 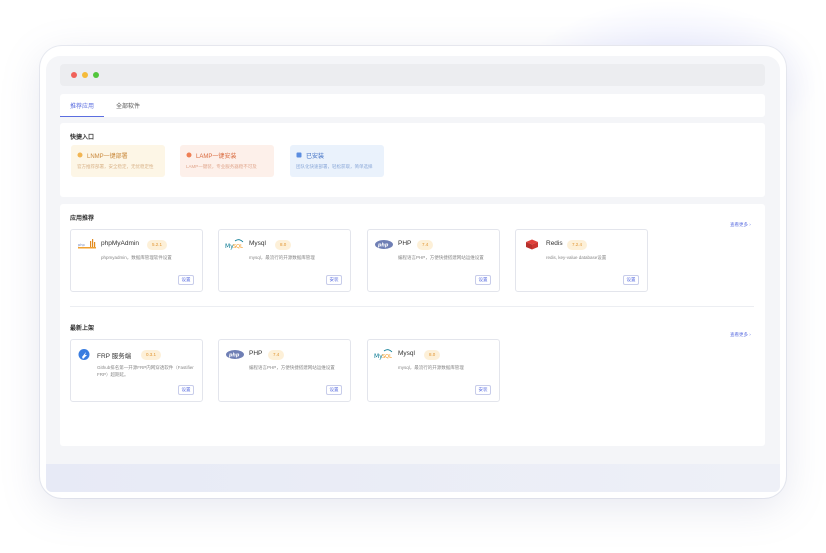 I want to click on latest-more-label: 查看更多, so click(x=739, y=334).